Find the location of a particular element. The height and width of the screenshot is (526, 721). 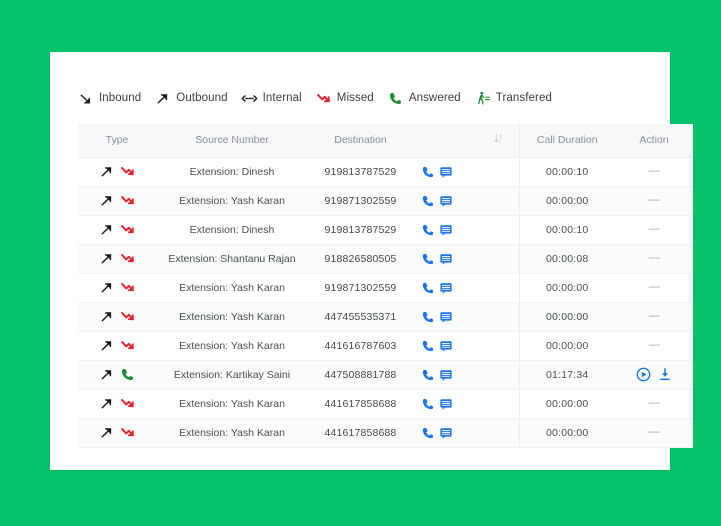

column-header-sort is located at coordinates (499, 141).